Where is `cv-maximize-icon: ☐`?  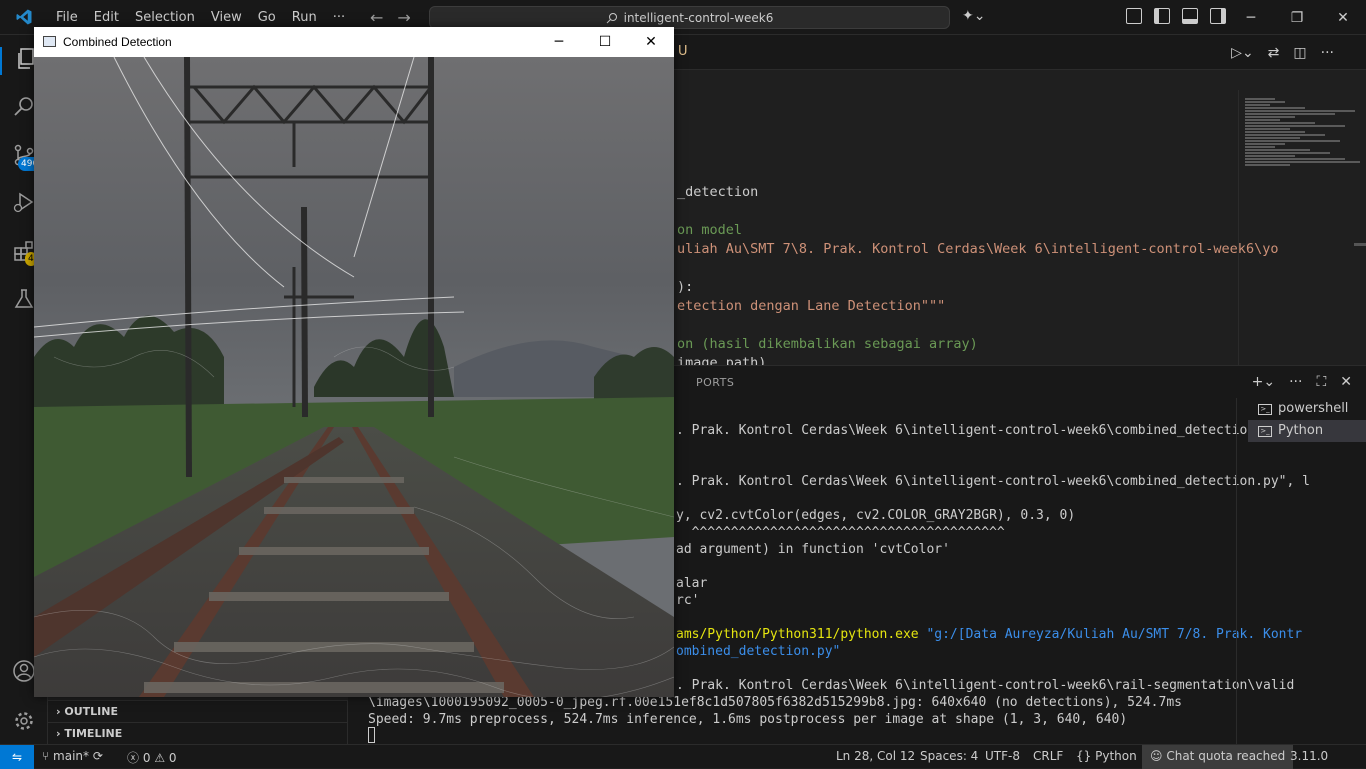 cv-maximize-icon: ☐ is located at coordinates (605, 42).